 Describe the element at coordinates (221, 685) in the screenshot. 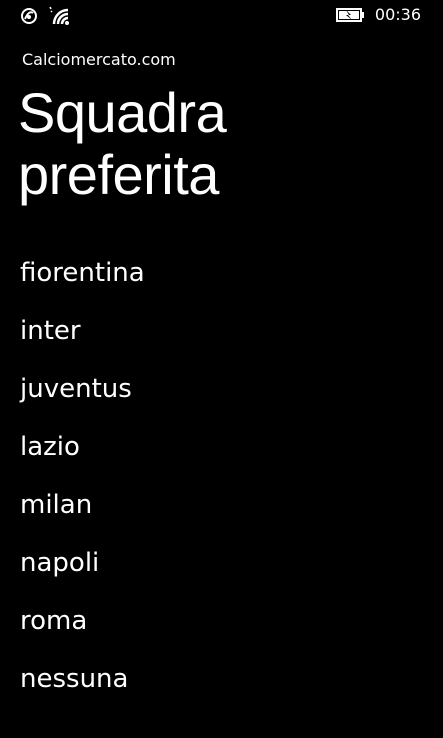

I see `team-item-nessuna: nessuna` at that location.